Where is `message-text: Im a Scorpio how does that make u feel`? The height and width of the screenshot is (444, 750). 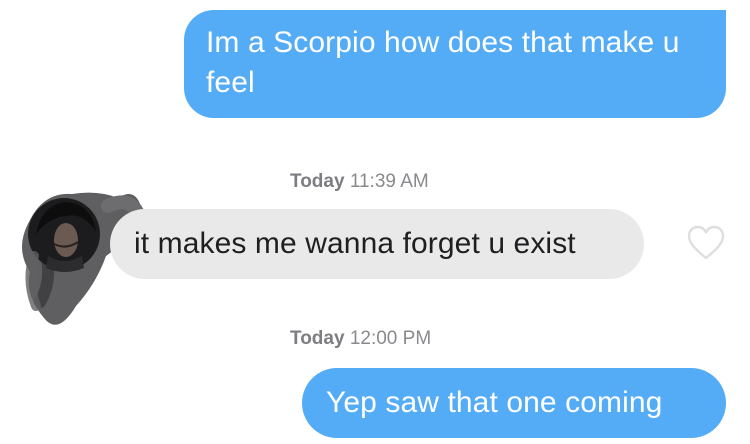
message-text: Im a Scorpio how does that make u feel is located at coordinates (443, 62).